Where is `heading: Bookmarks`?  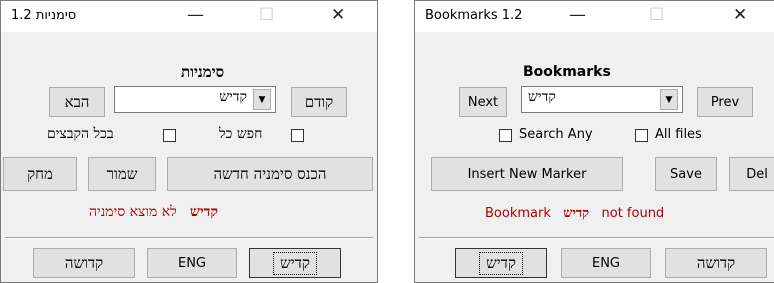 heading: Bookmarks is located at coordinates (567, 72).